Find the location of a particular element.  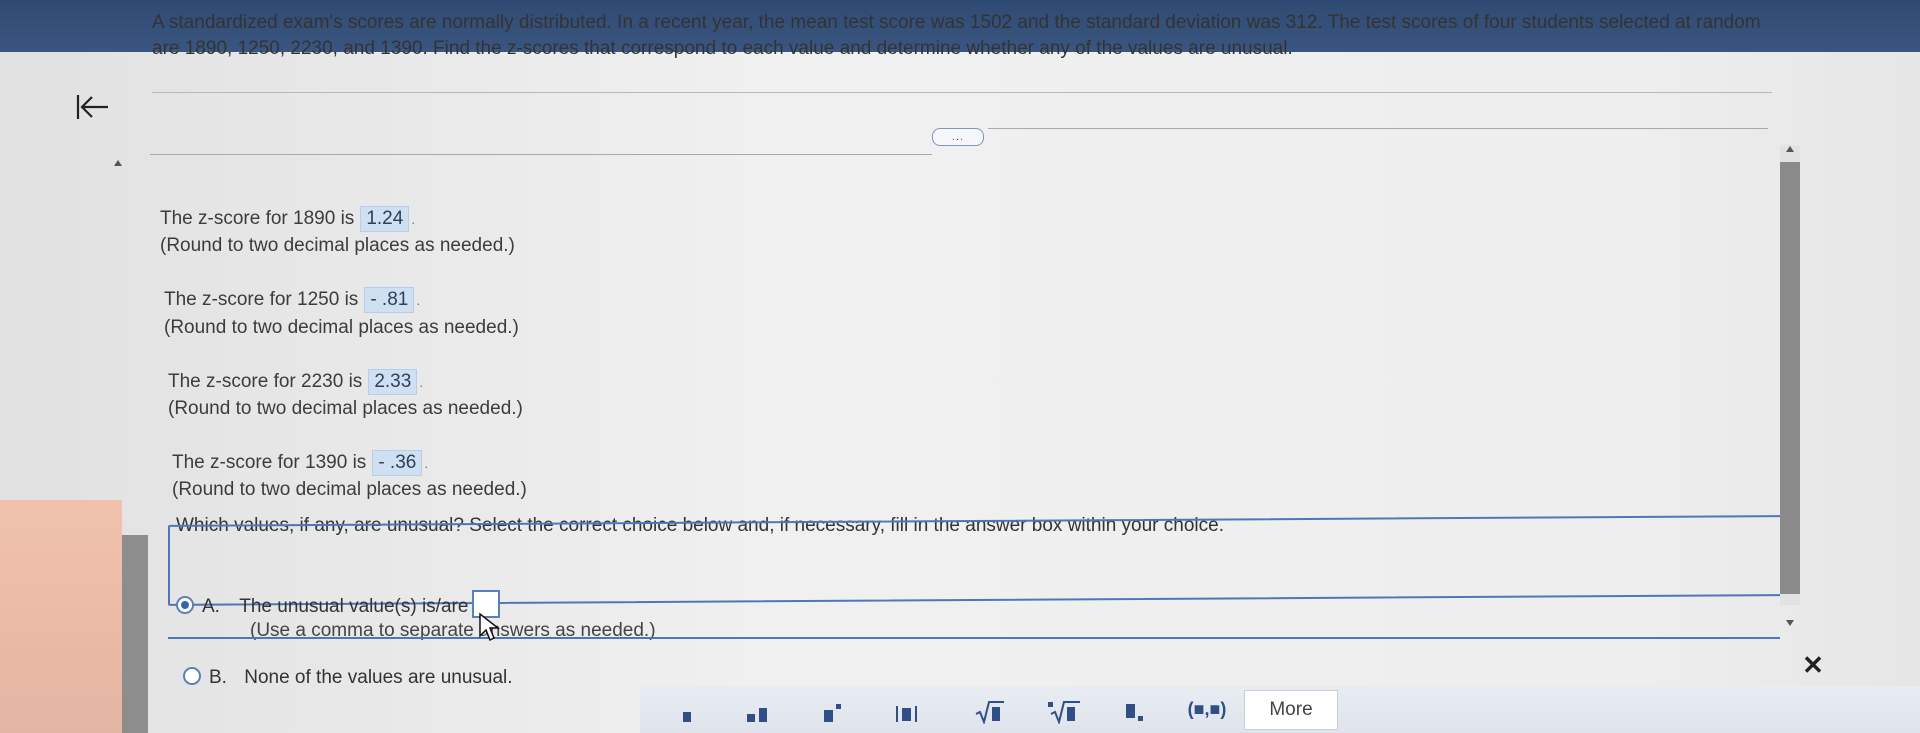

choice-b: B. None of the values are unusual. is located at coordinates (348, 678).